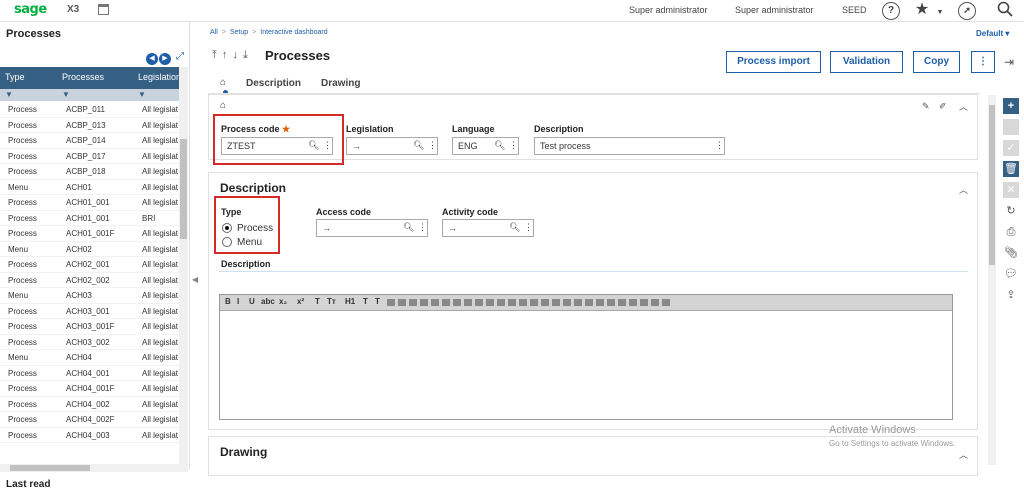 This screenshot has height=490, width=1024. What do you see at coordinates (372, 228) in the screenshot?
I see `access-code-field: → 🔍︎ ⋮` at bounding box center [372, 228].